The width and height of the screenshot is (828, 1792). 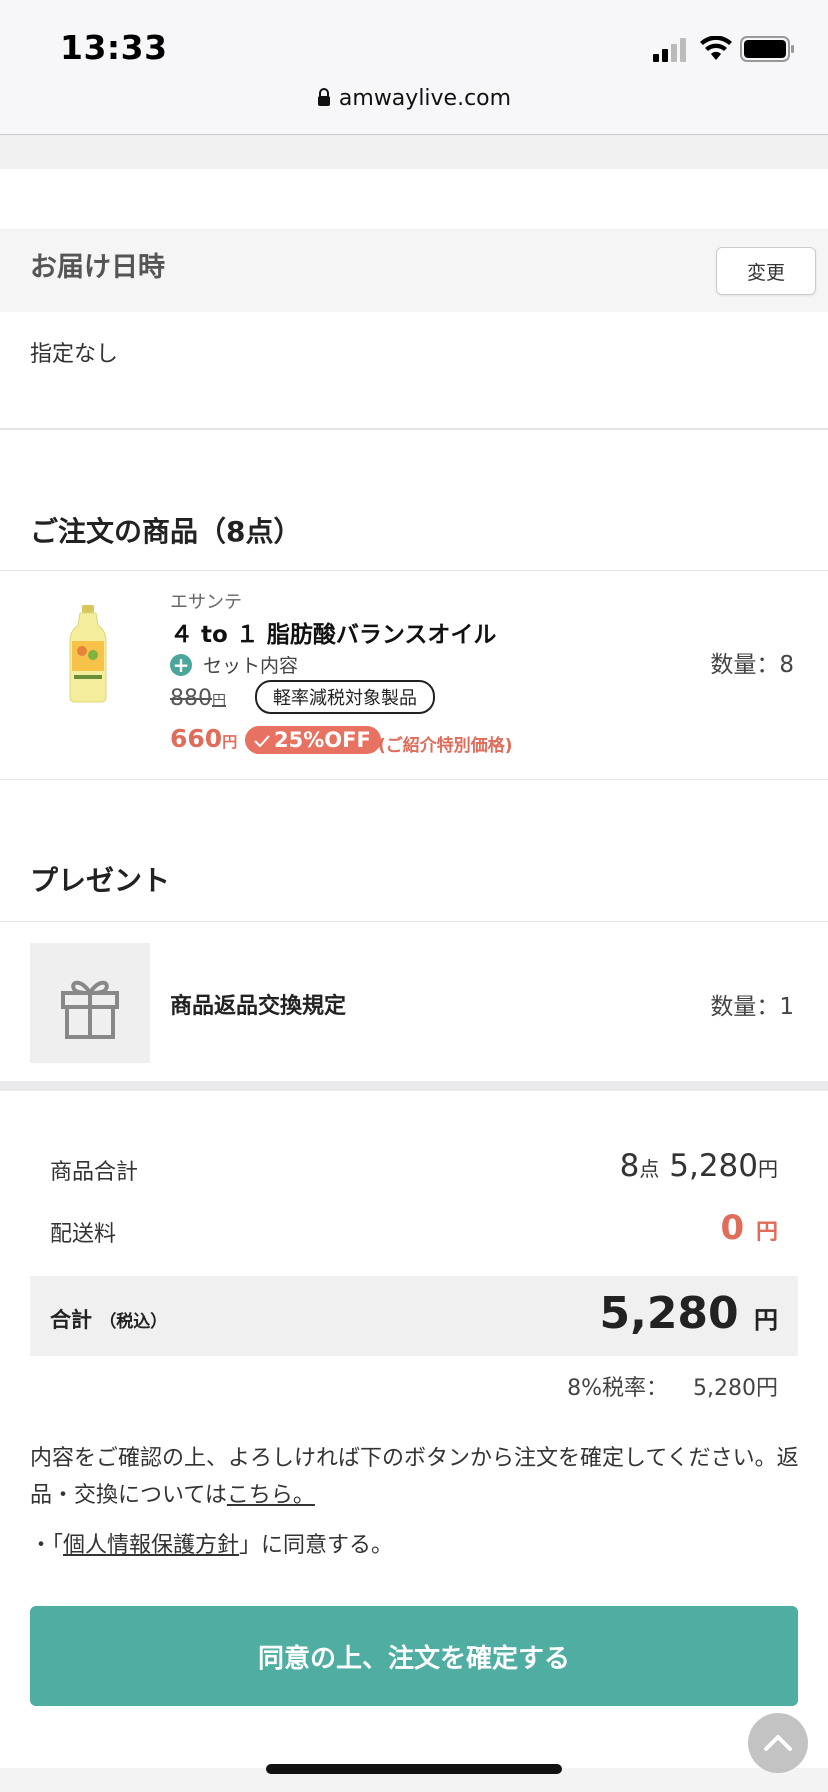 What do you see at coordinates (752, 665) in the screenshot?
I see `product-quantity: 数量：8` at bounding box center [752, 665].